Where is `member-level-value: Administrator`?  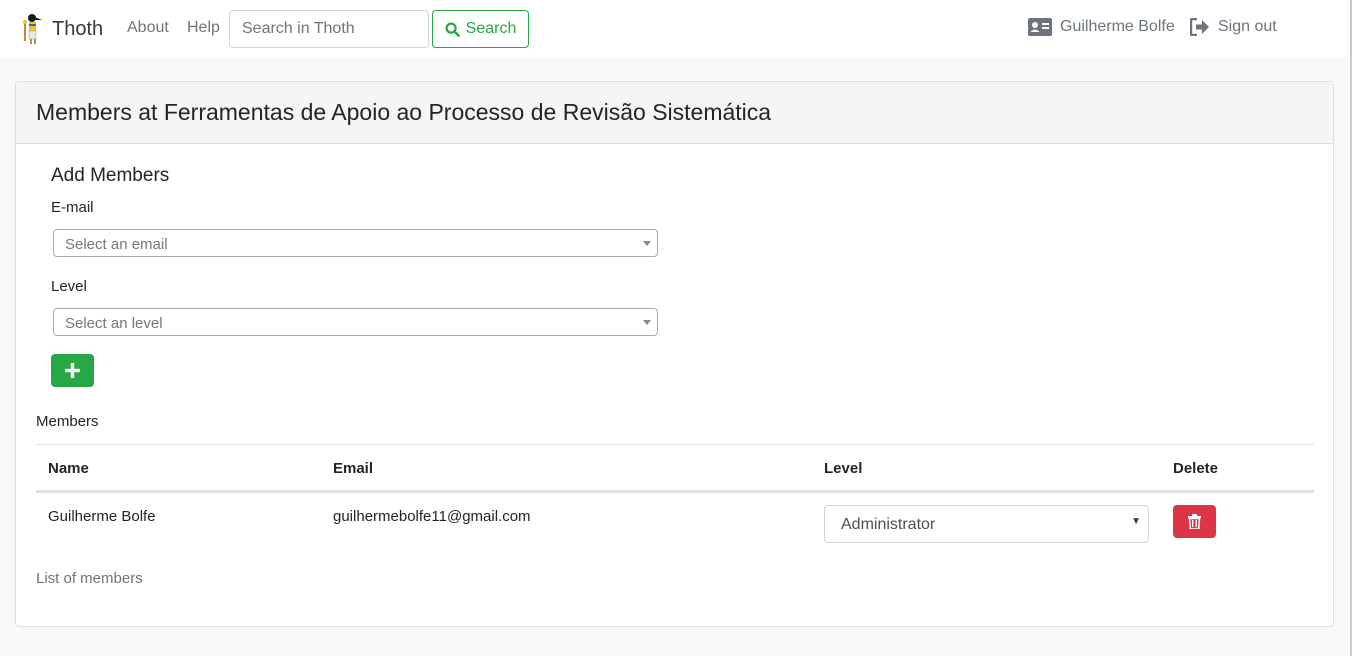 member-level-value: Administrator is located at coordinates (888, 524).